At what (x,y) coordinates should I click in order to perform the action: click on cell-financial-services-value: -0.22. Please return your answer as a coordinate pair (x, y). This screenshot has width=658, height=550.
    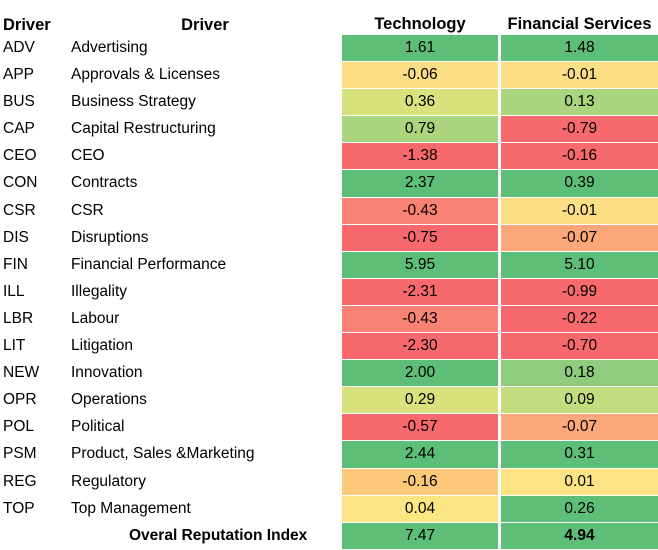
    Looking at the image, I should click on (579, 319).